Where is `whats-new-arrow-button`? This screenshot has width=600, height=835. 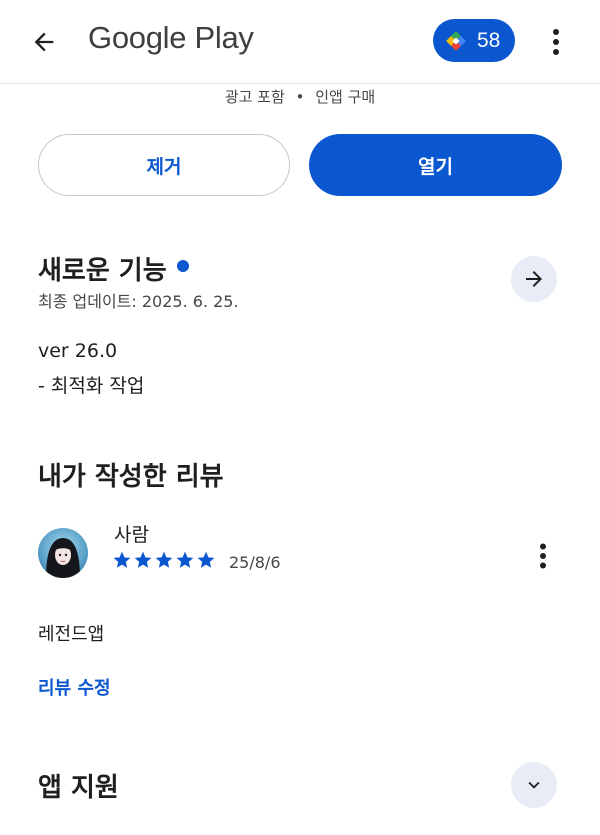
whats-new-arrow-button is located at coordinates (534, 279).